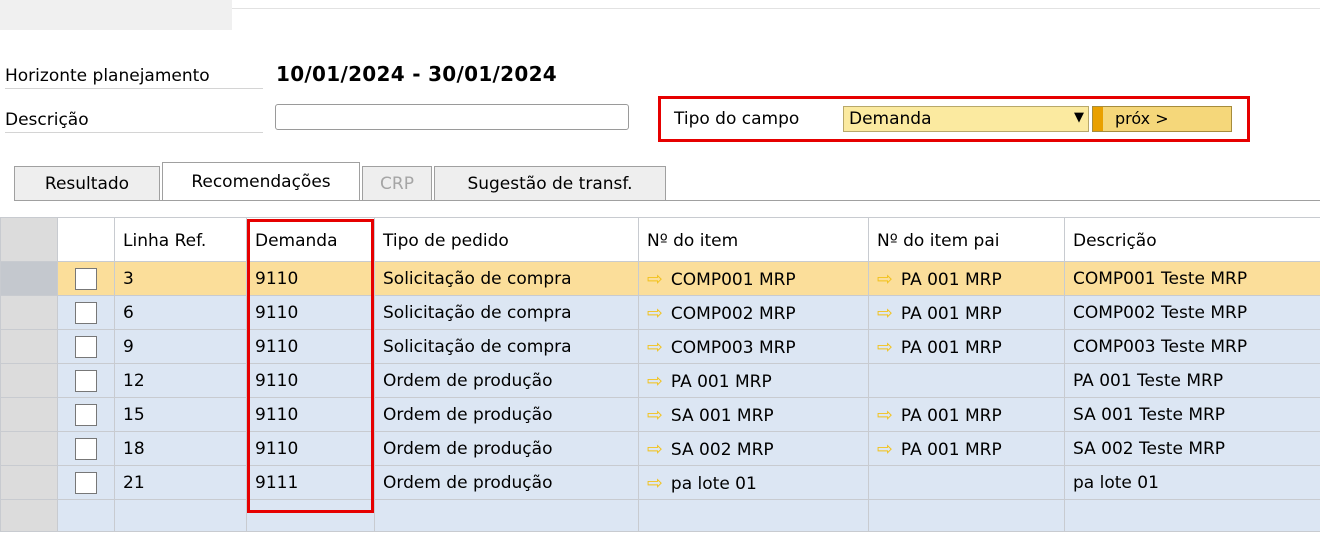 Image resolution: width=1320 pixels, height=555 pixels. I want to click on horizonte-value: 10/01/2024 - 30/01/2024, so click(417, 74).